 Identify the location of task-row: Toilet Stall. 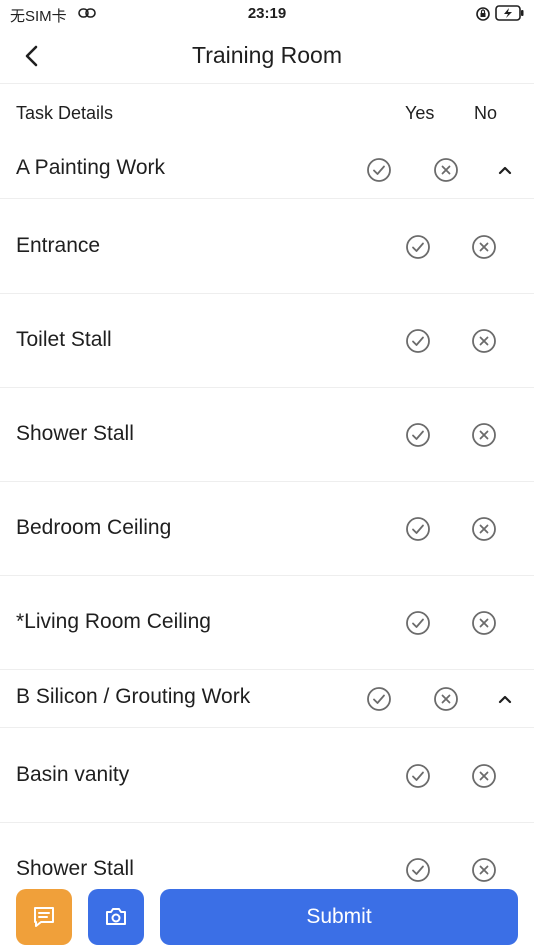
(267, 340).